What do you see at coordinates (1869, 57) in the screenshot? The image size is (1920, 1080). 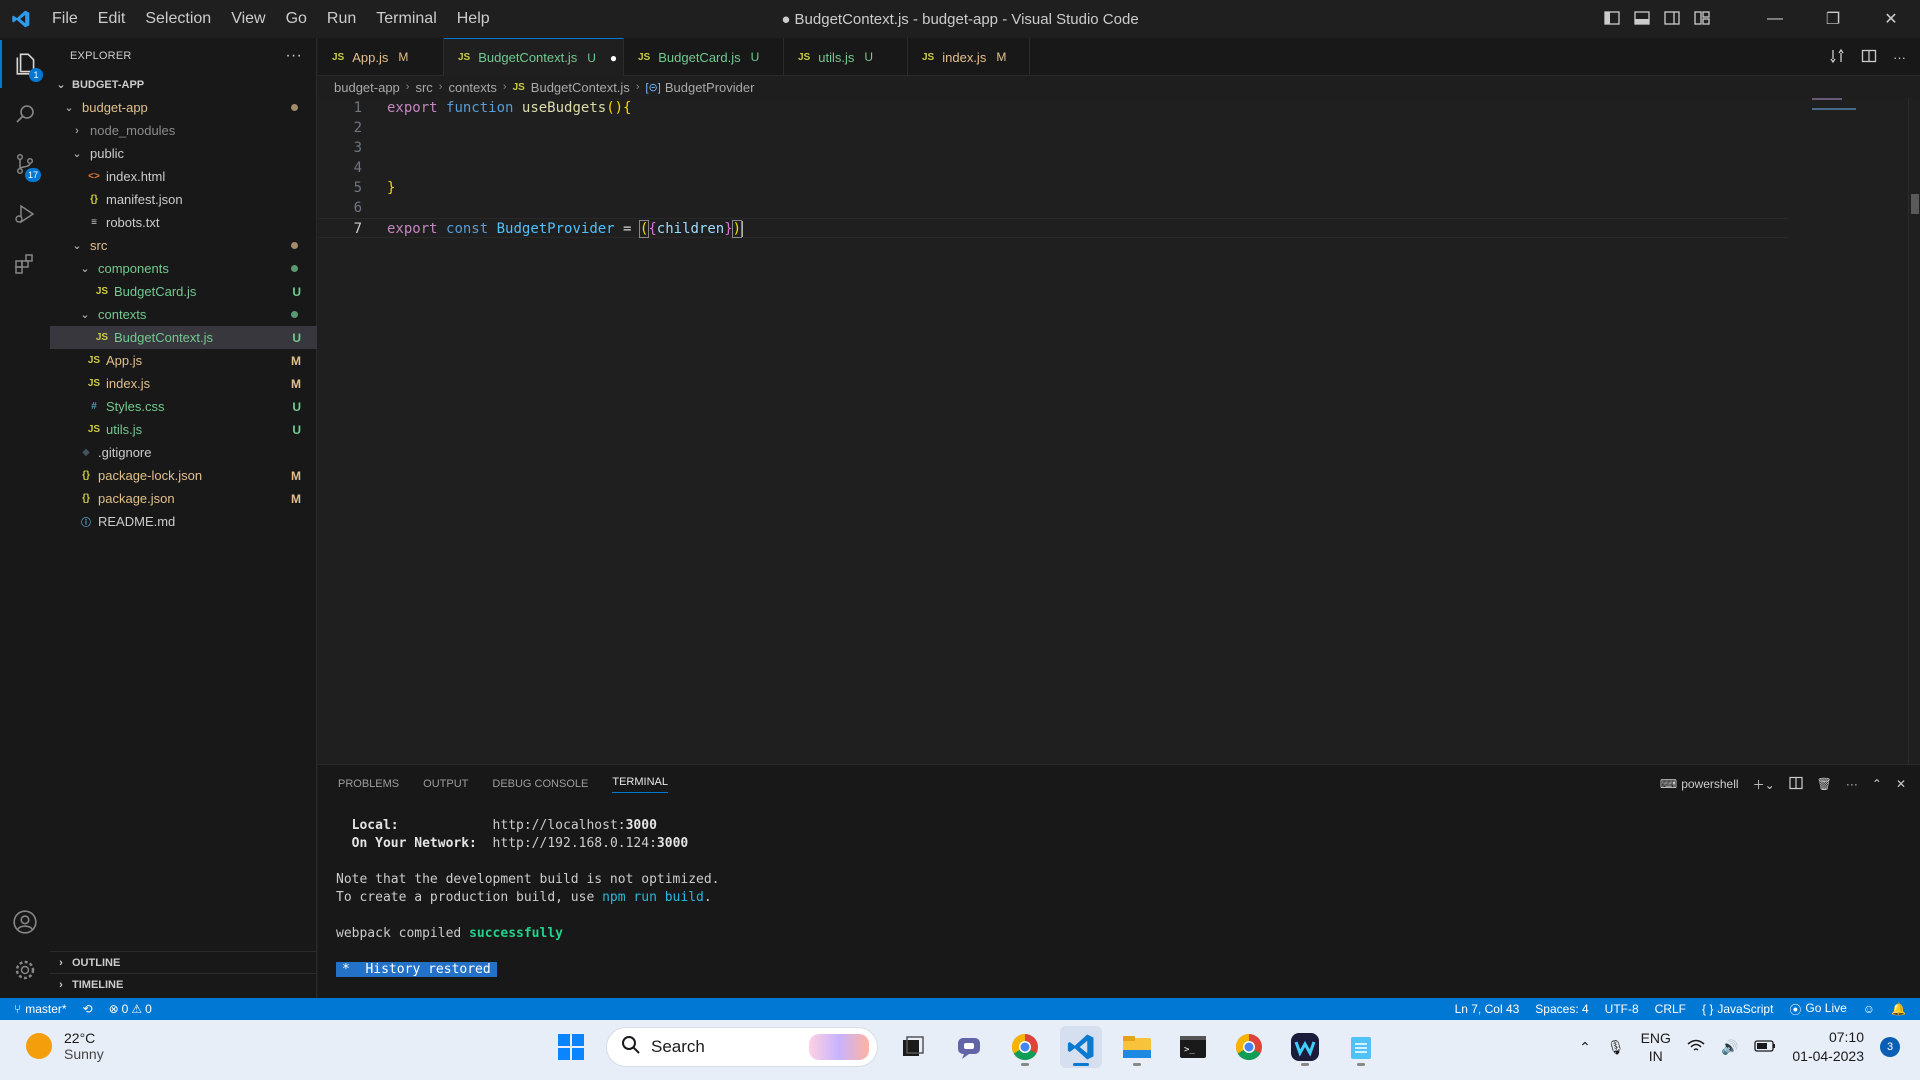 I see `split-editor-icon` at bounding box center [1869, 57].